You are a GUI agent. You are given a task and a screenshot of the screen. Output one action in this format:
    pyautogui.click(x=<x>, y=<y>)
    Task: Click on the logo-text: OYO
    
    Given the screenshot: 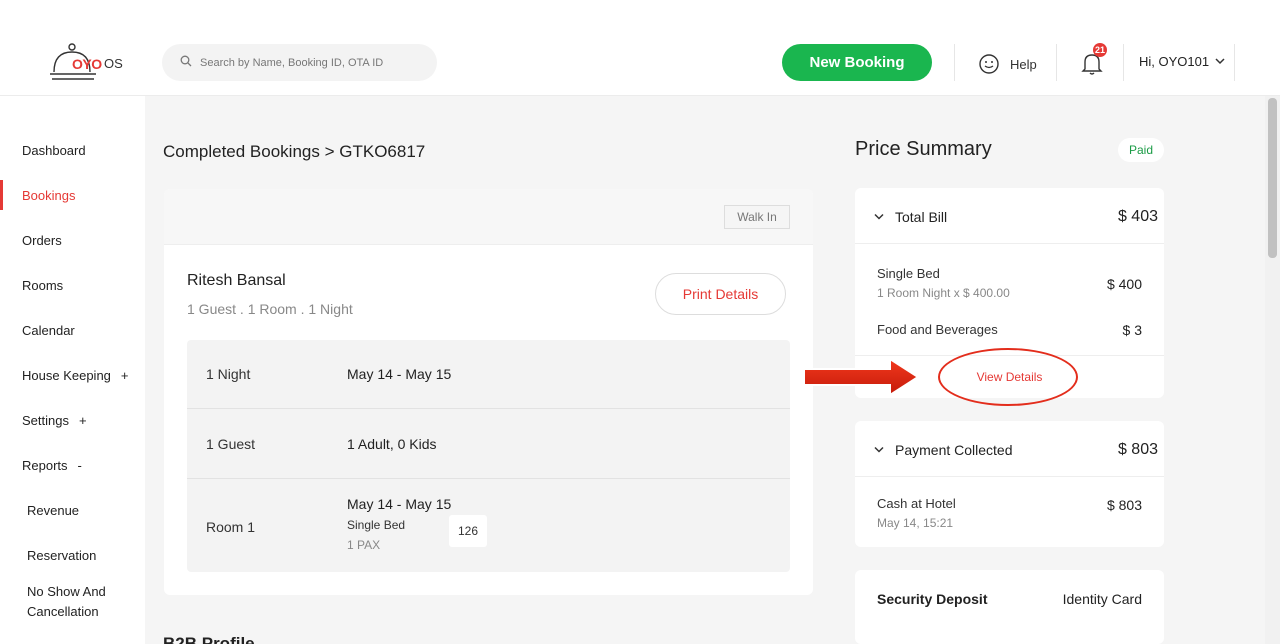 What is the action you would take?
    pyautogui.click(x=87, y=64)
    